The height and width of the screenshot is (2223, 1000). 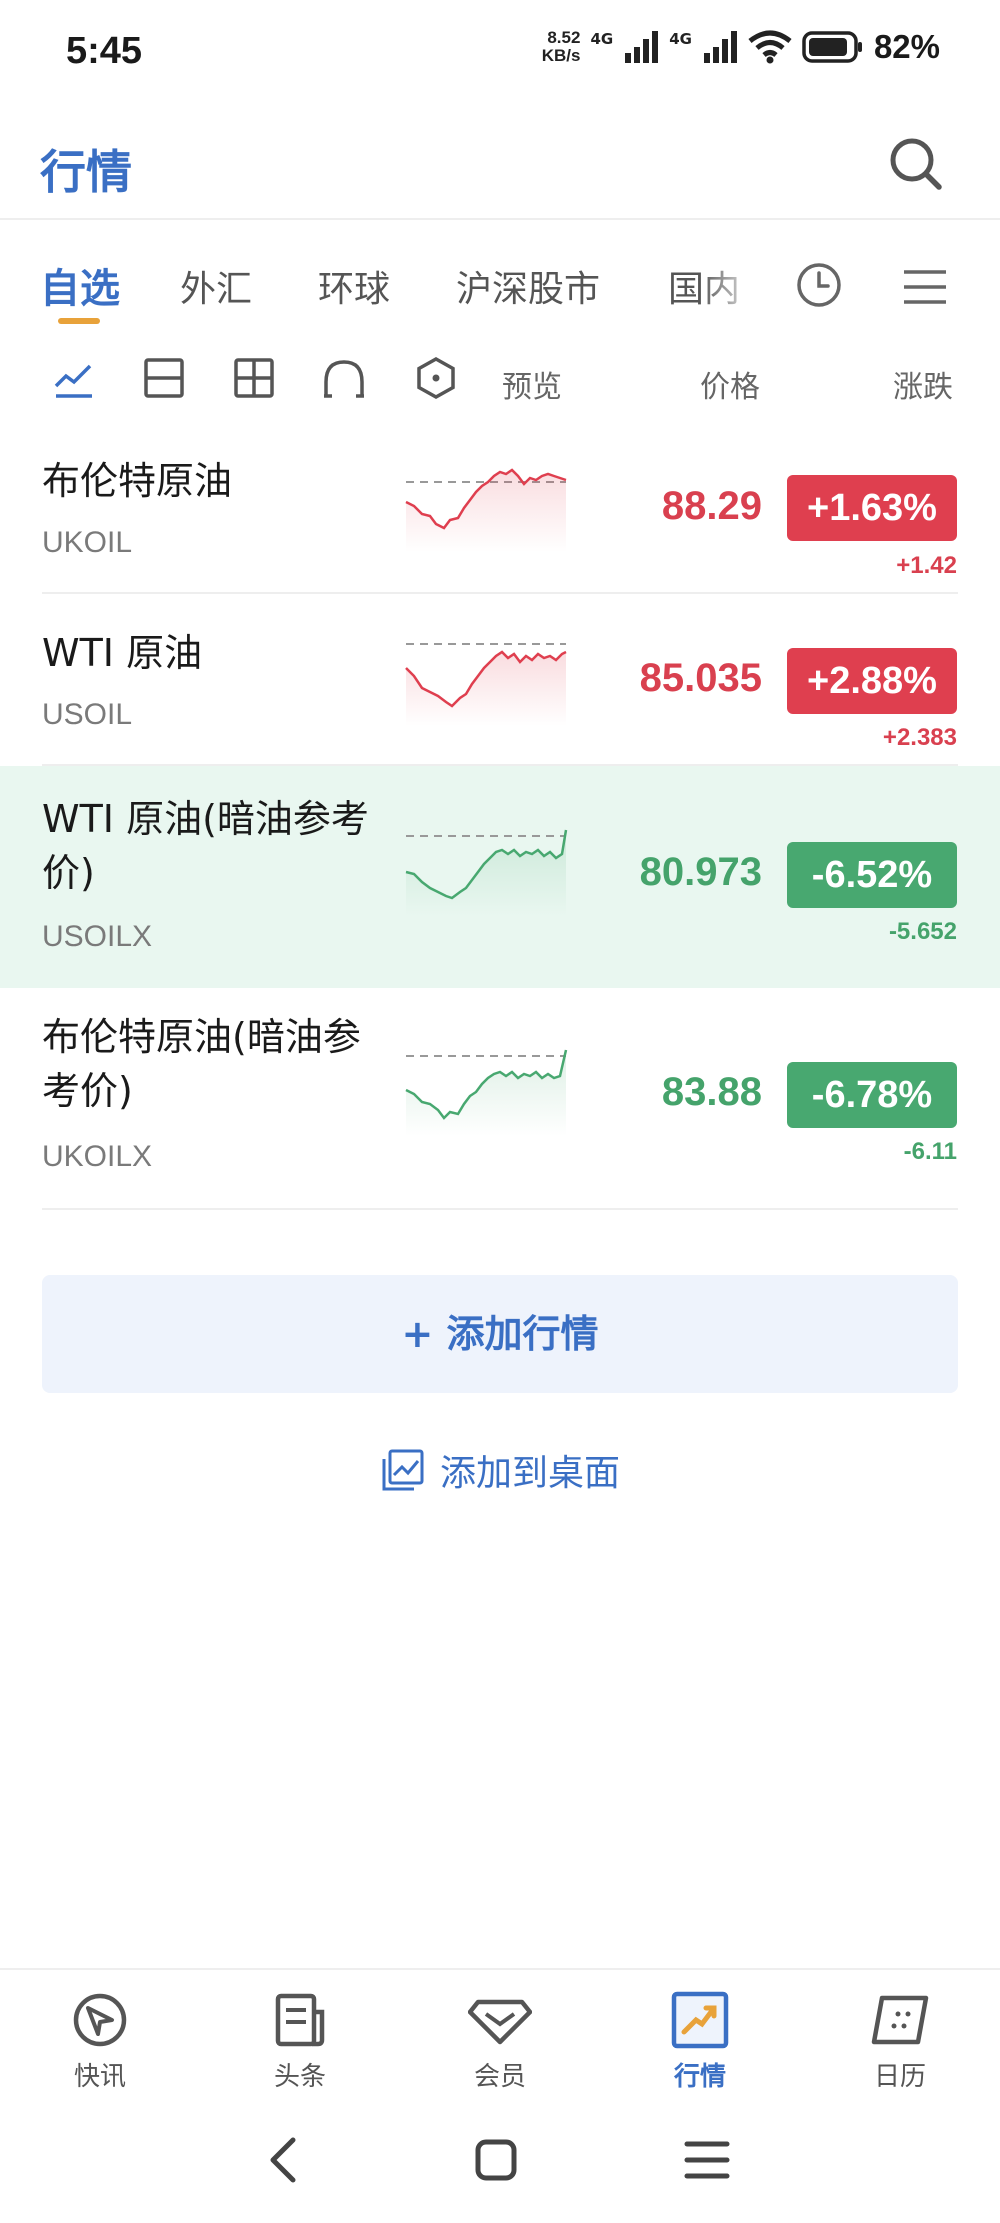 I want to click on column-change: 涨跌, so click(x=923, y=387).